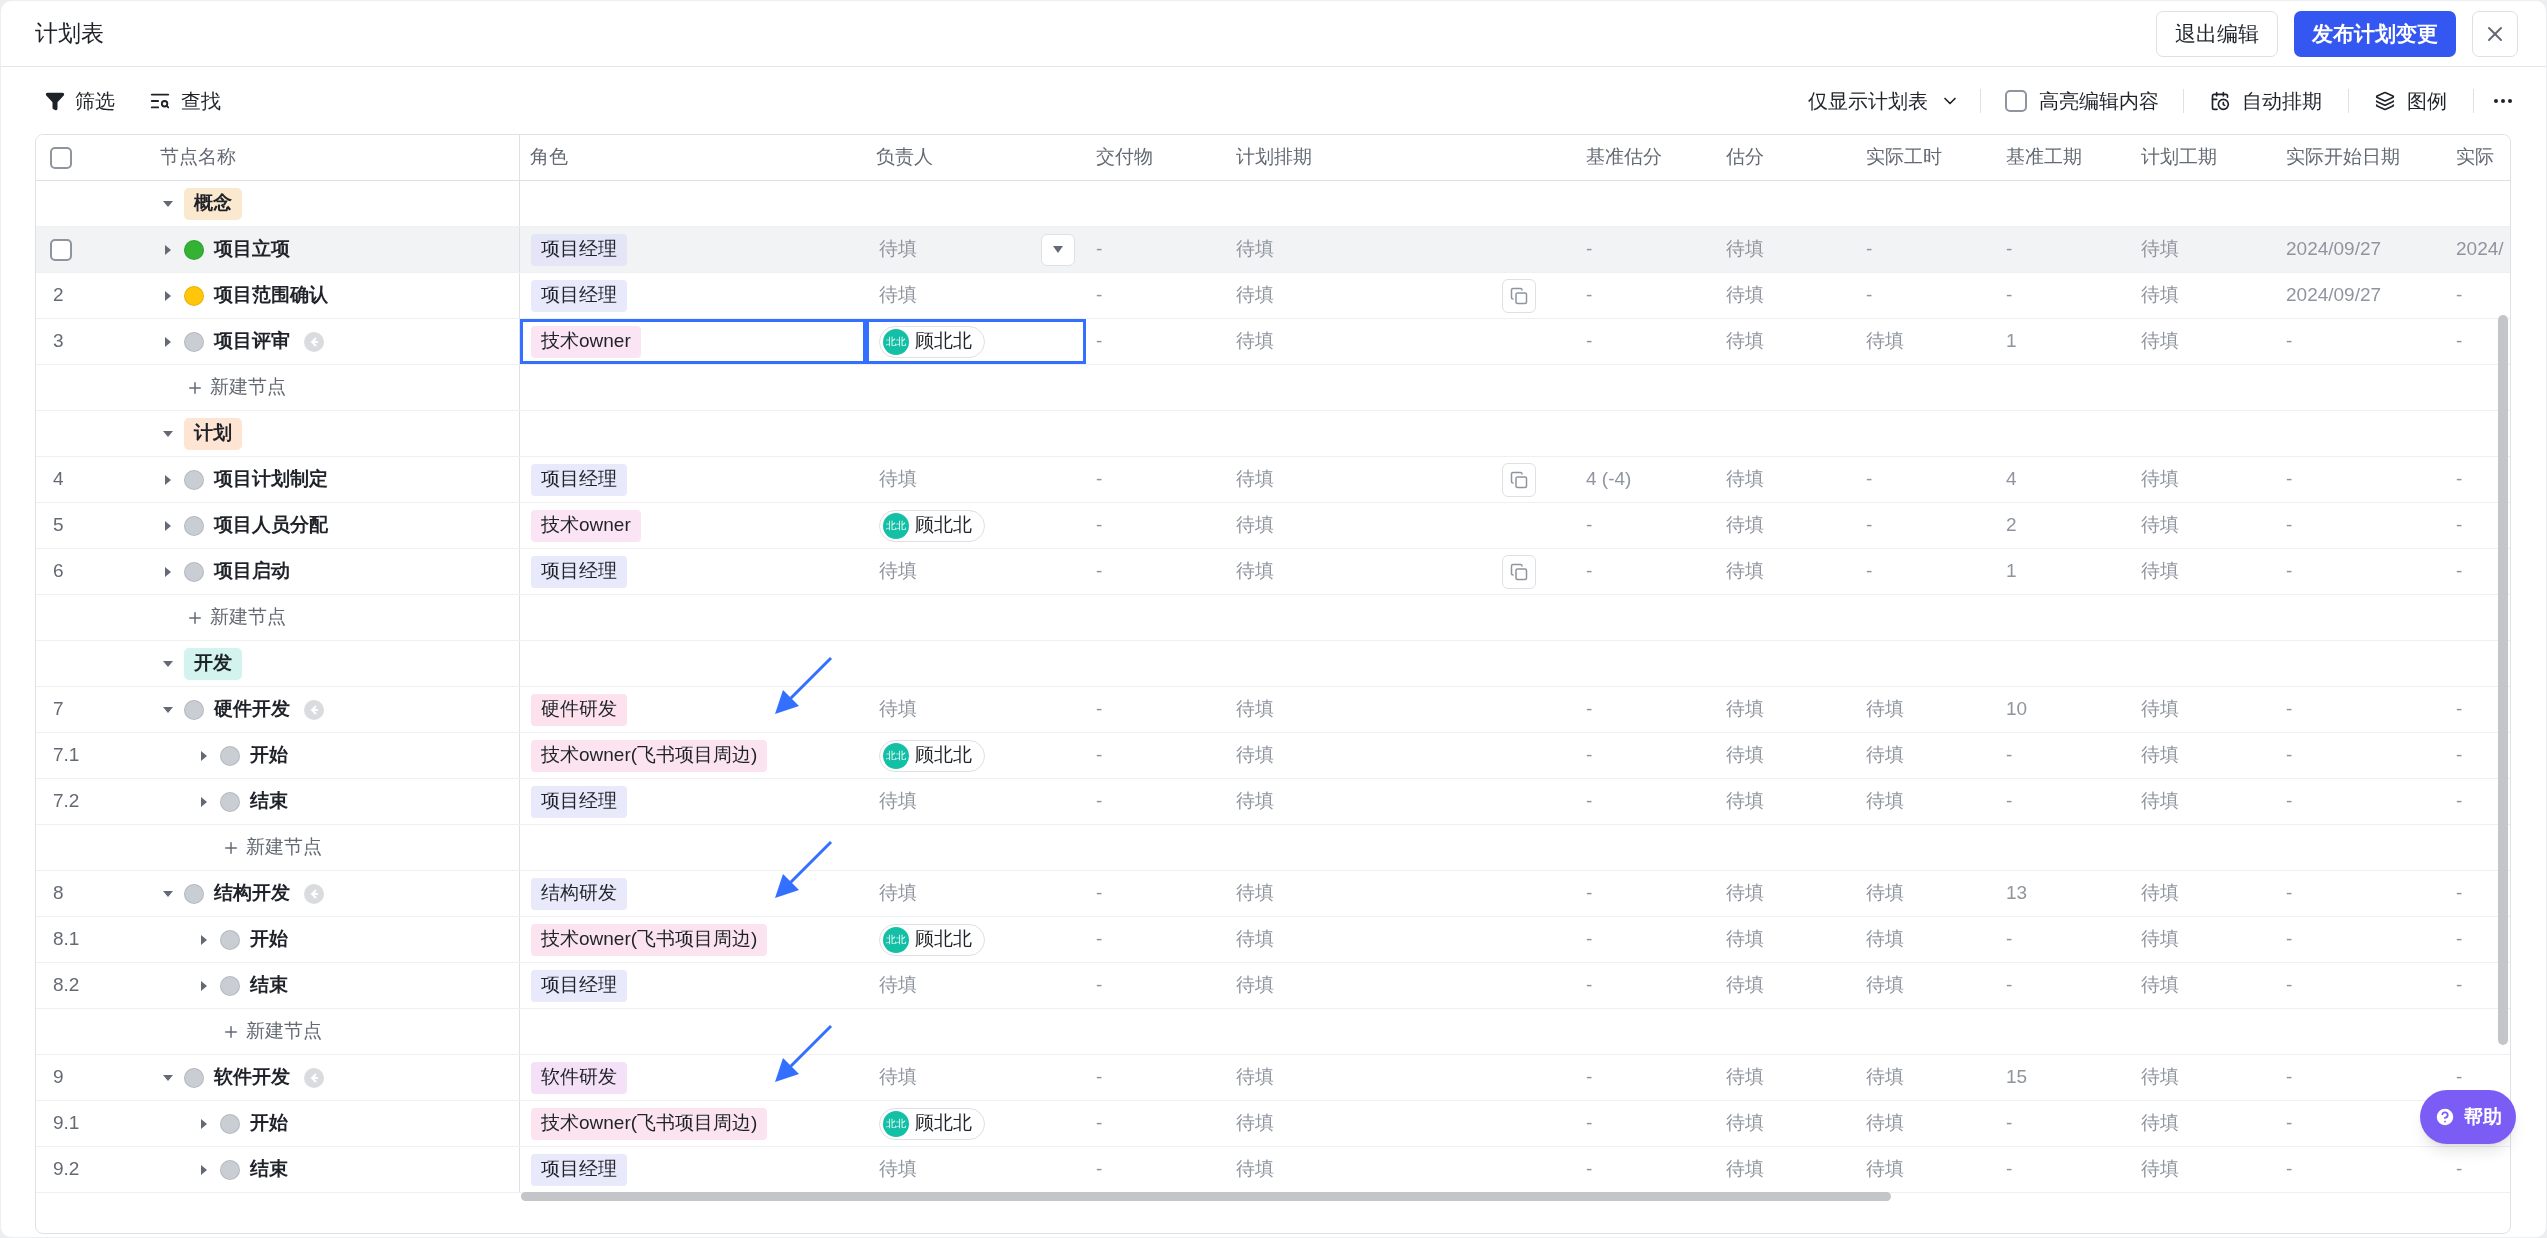 This screenshot has width=2547, height=1238. Describe the element at coordinates (269, 801) in the screenshot. I see `node-name: 结束` at that location.